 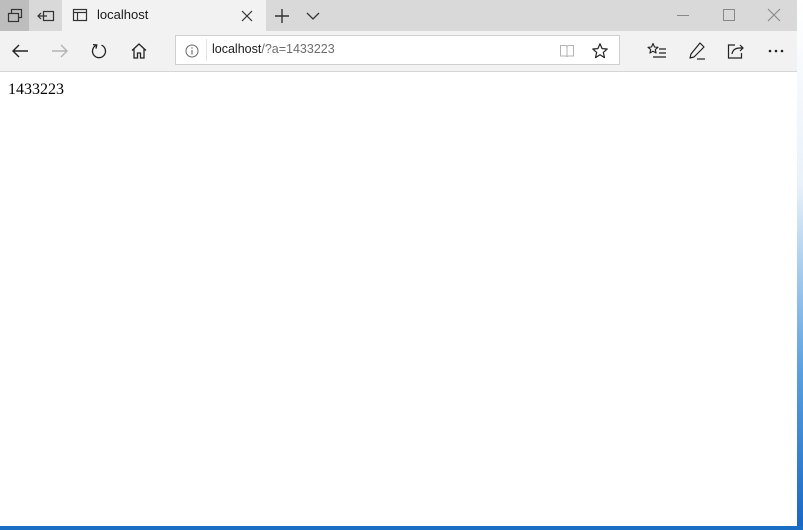 I want to click on back-button, so click(x=20, y=51).